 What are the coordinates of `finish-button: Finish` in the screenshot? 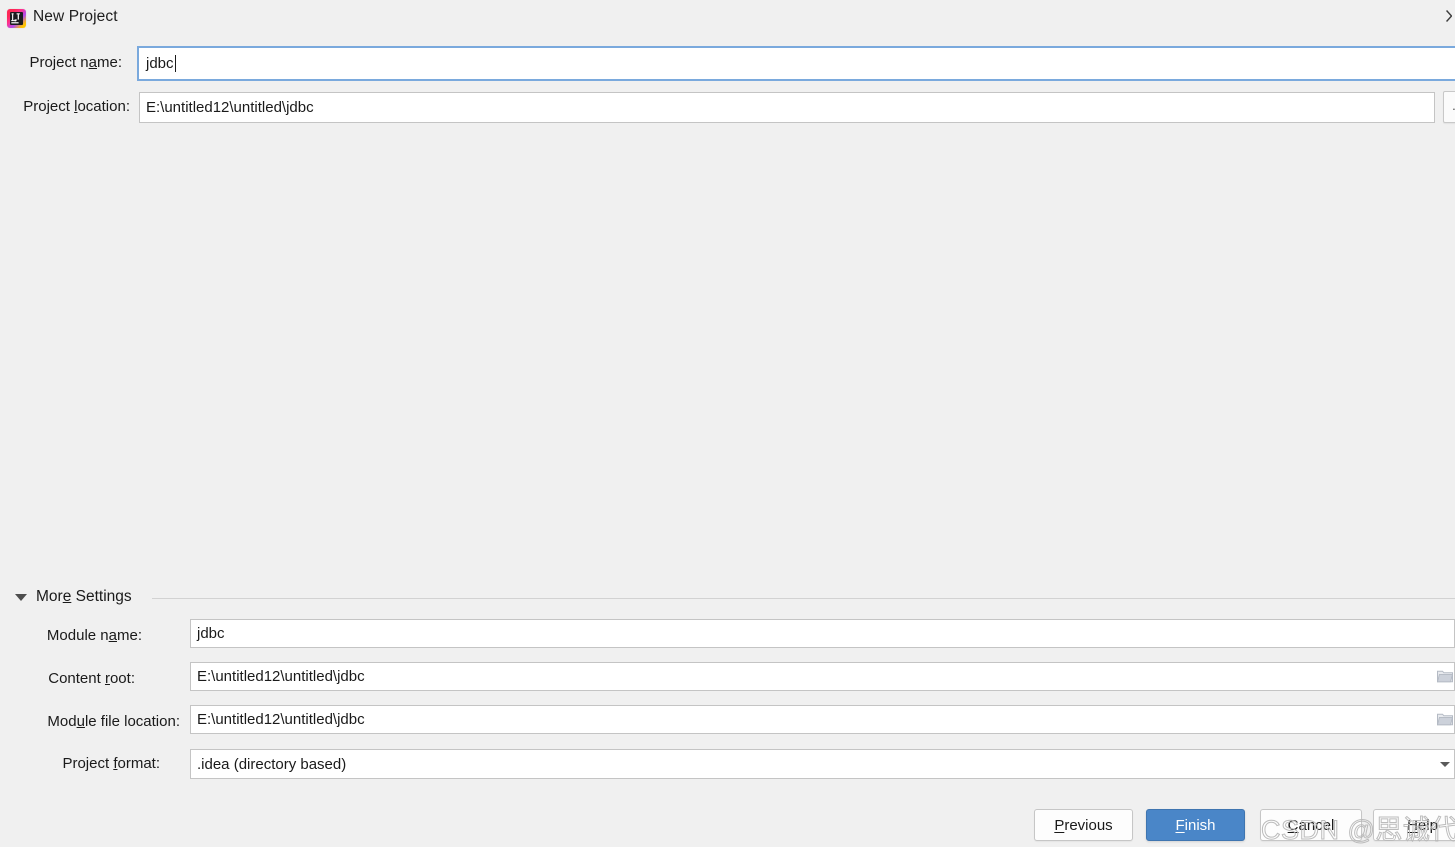 It's located at (1195, 825).